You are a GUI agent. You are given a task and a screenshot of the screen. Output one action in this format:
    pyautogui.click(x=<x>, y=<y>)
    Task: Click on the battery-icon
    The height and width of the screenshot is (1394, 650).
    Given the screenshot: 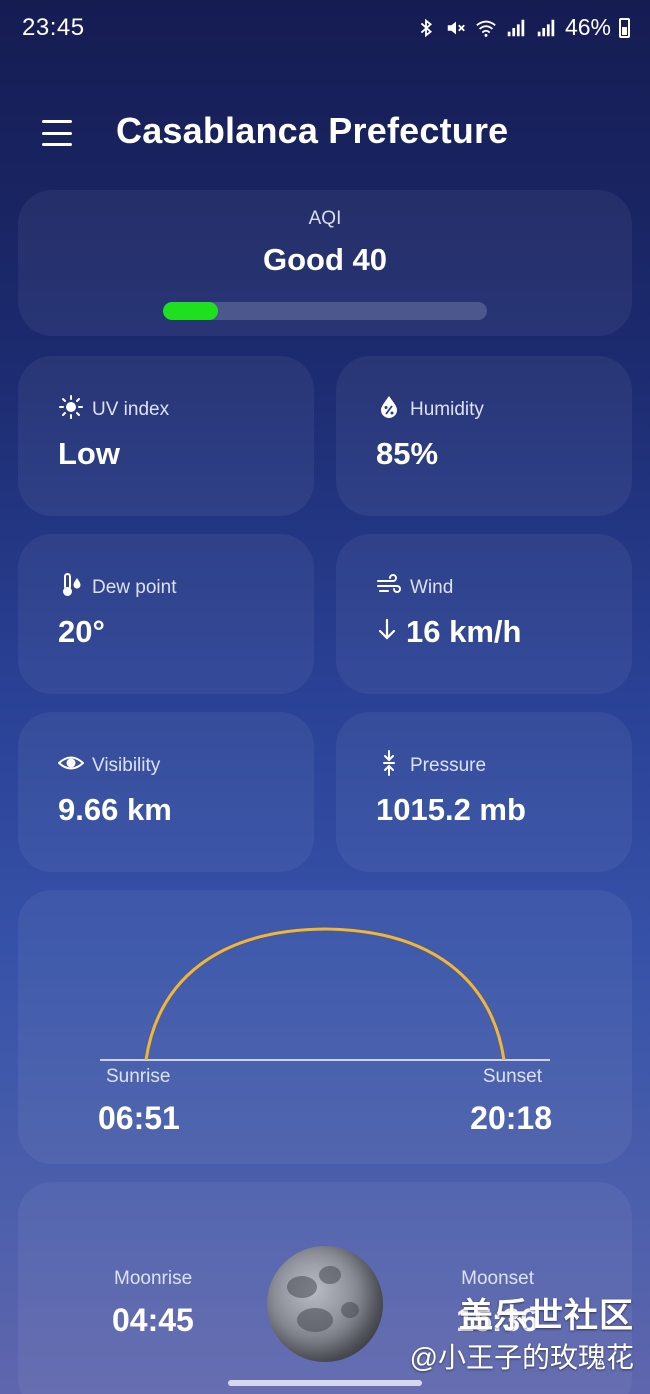 What is the action you would take?
    pyautogui.click(x=624, y=27)
    